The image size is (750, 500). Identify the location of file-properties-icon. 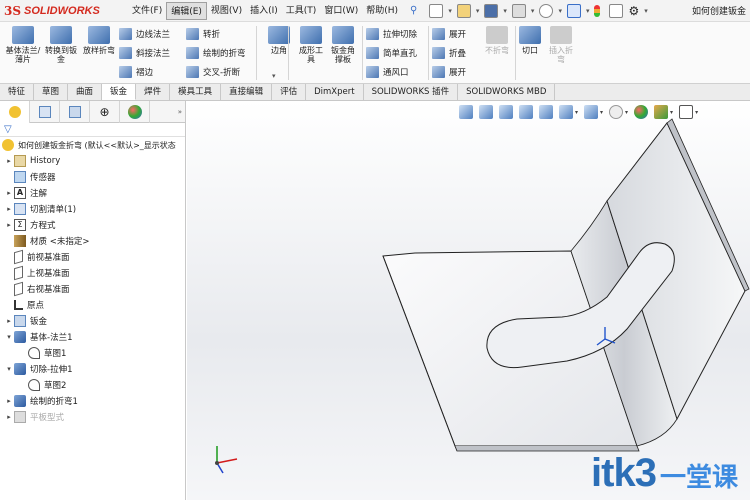
(616, 10).